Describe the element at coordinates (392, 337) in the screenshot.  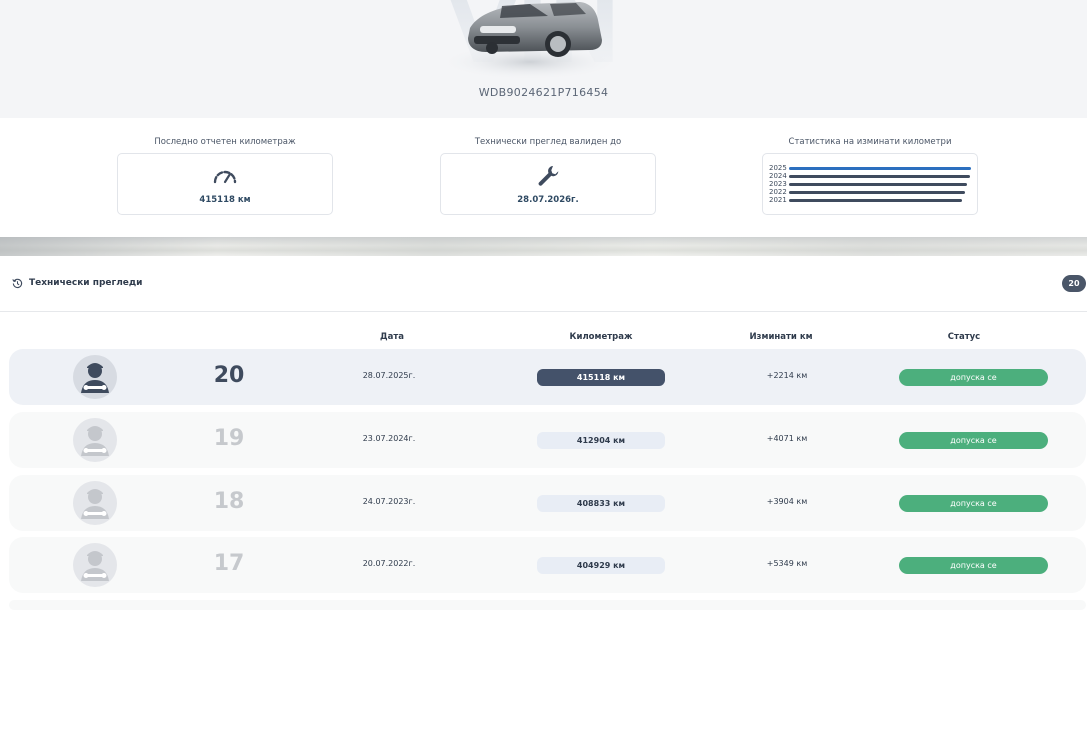
I see `column-date: Дата` at that location.